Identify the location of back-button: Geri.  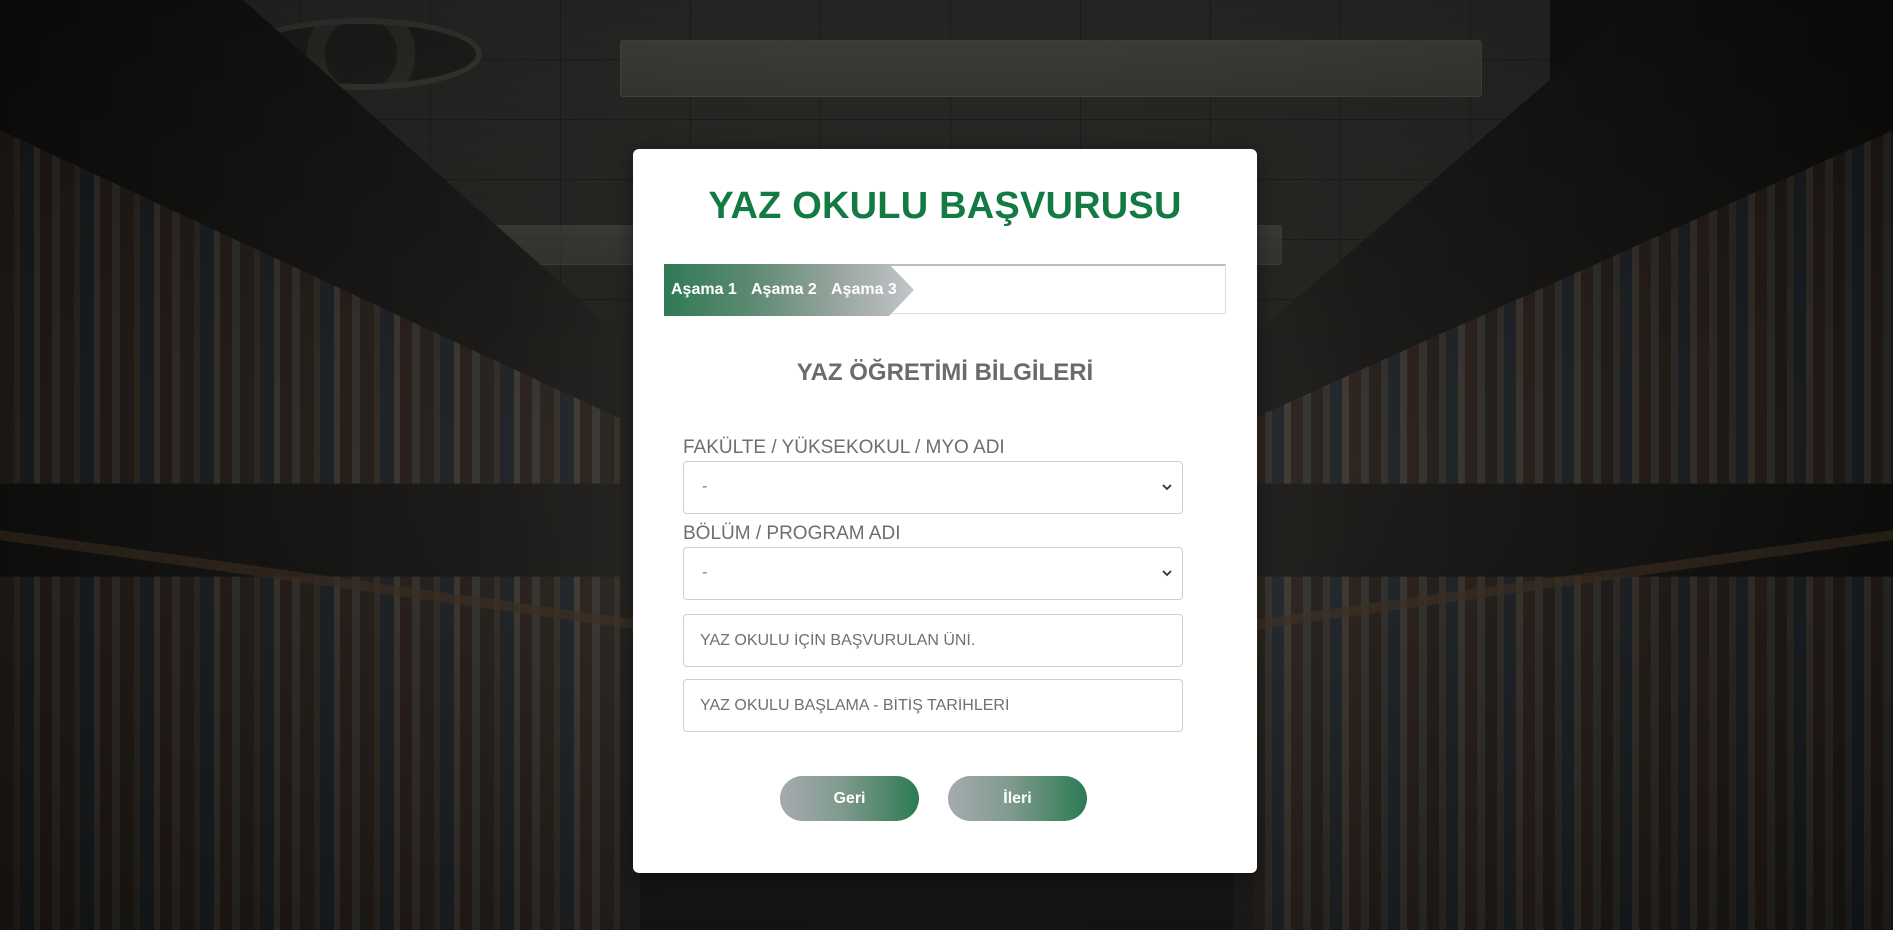
(849, 798).